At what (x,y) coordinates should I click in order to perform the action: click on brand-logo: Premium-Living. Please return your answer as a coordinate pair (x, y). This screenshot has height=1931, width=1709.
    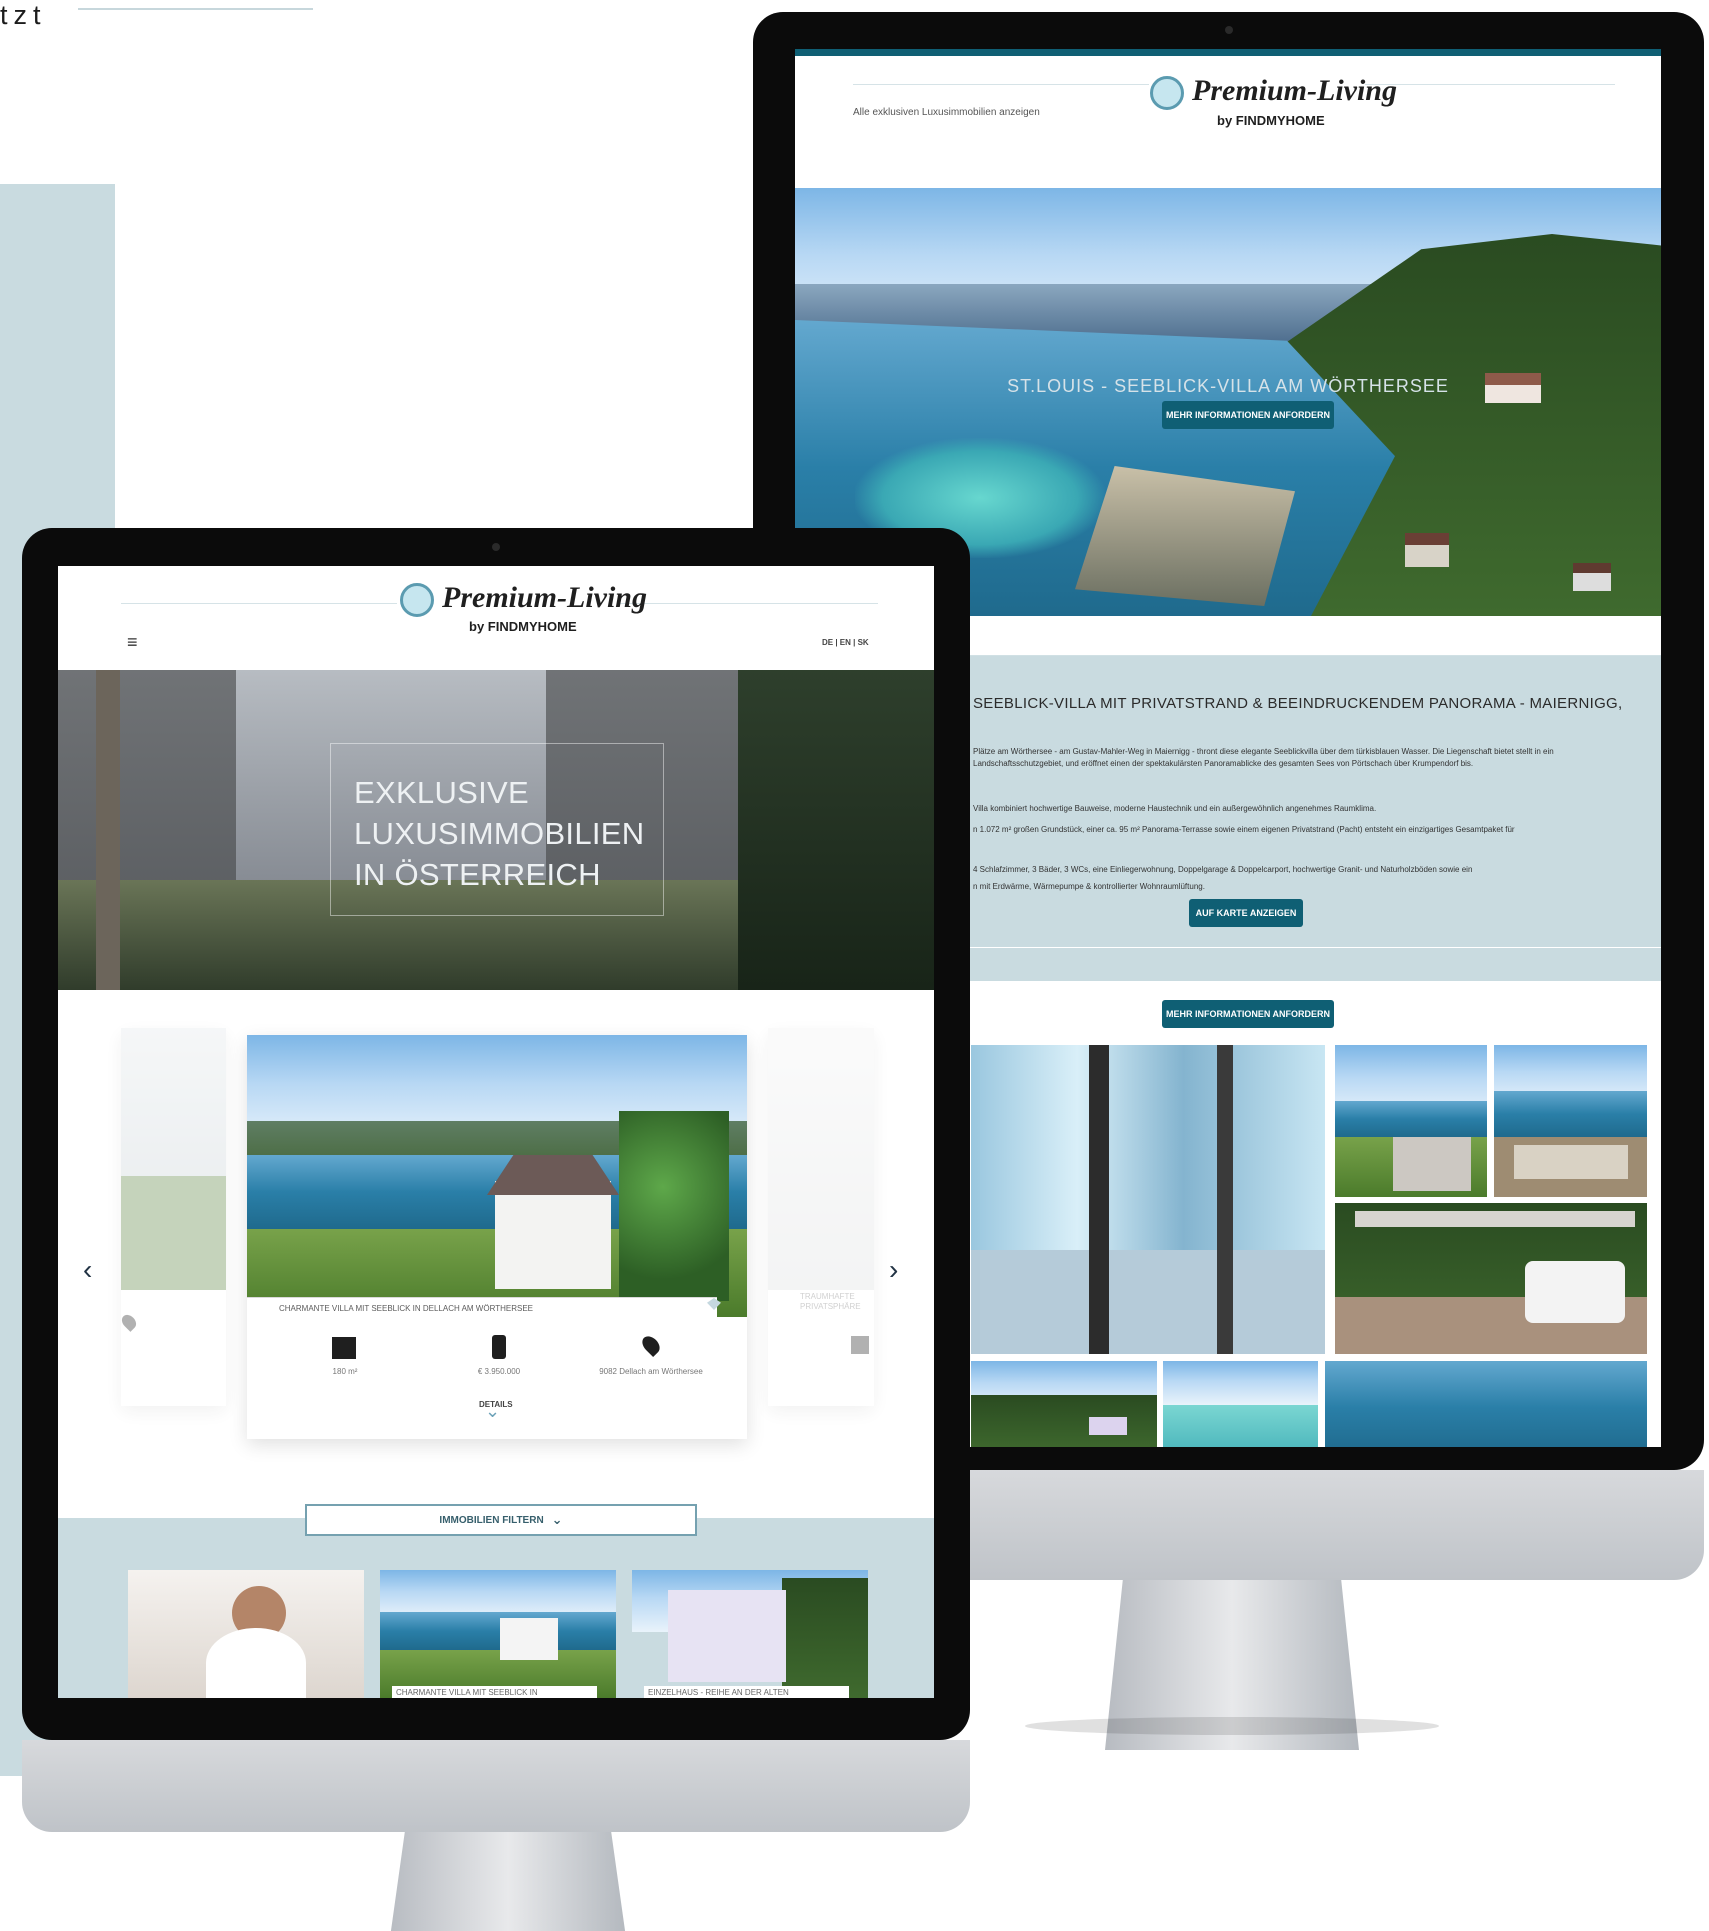
    Looking at the image, I should click on (1294, 90).